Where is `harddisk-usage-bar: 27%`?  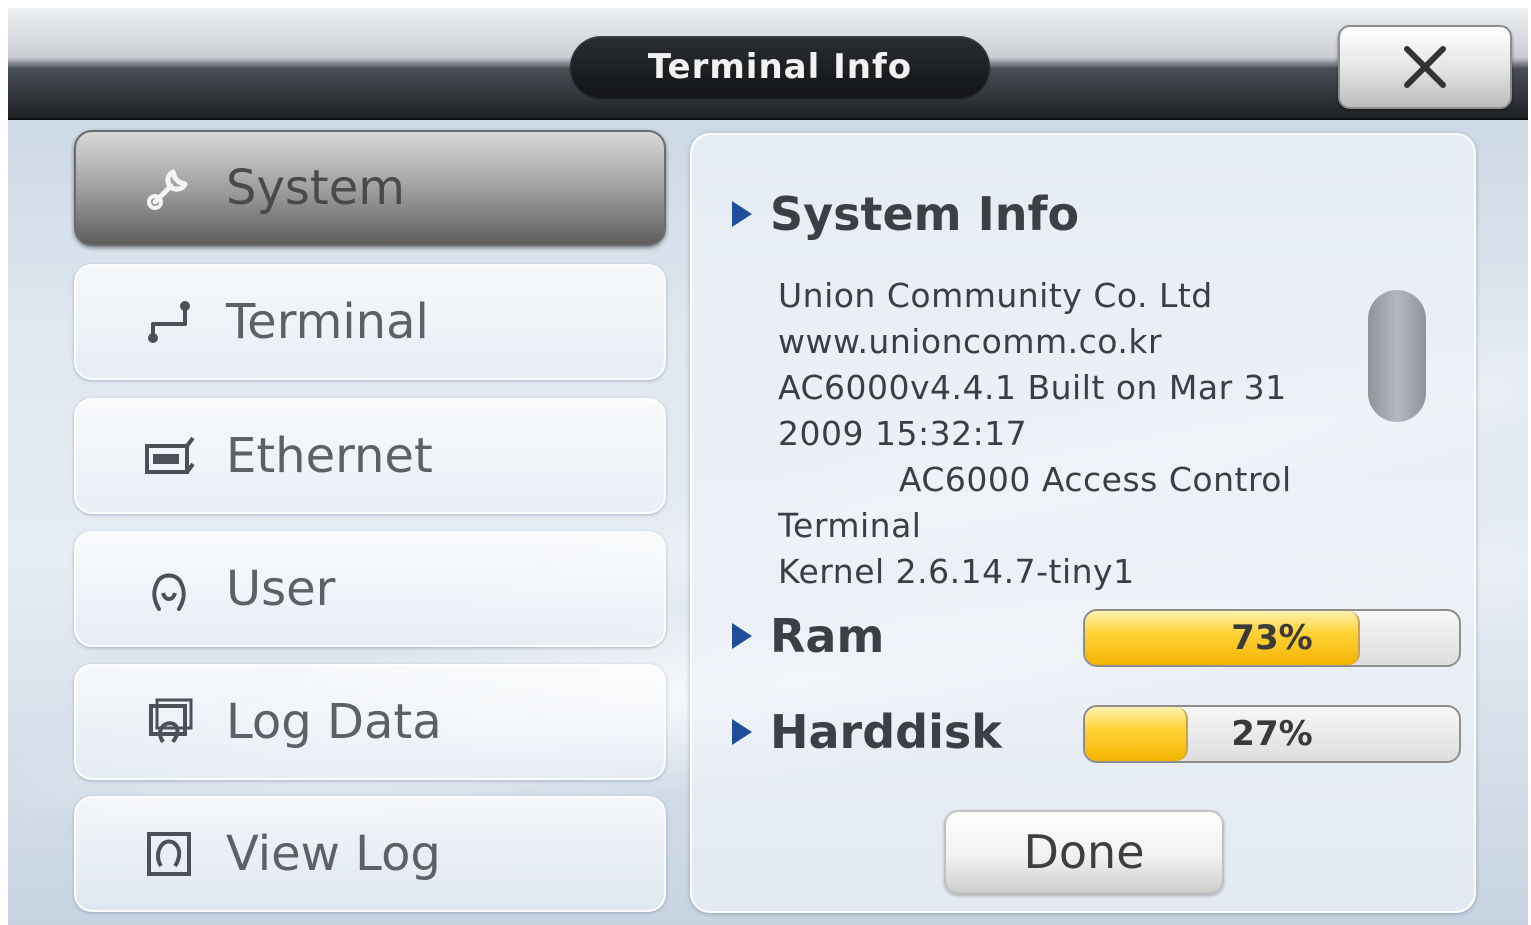
harddisk-usage-bar: 27% is located at coordinates (1272, 734).